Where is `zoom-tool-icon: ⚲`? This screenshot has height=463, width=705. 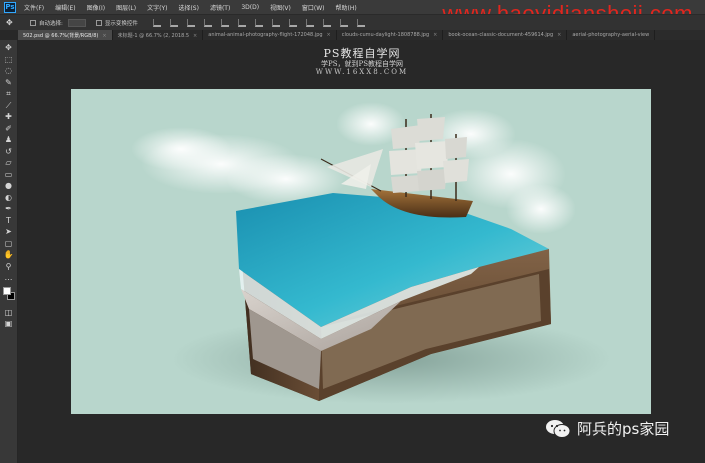
zoom-tool-icon: ⚲ is located at coordinates (9, 266).